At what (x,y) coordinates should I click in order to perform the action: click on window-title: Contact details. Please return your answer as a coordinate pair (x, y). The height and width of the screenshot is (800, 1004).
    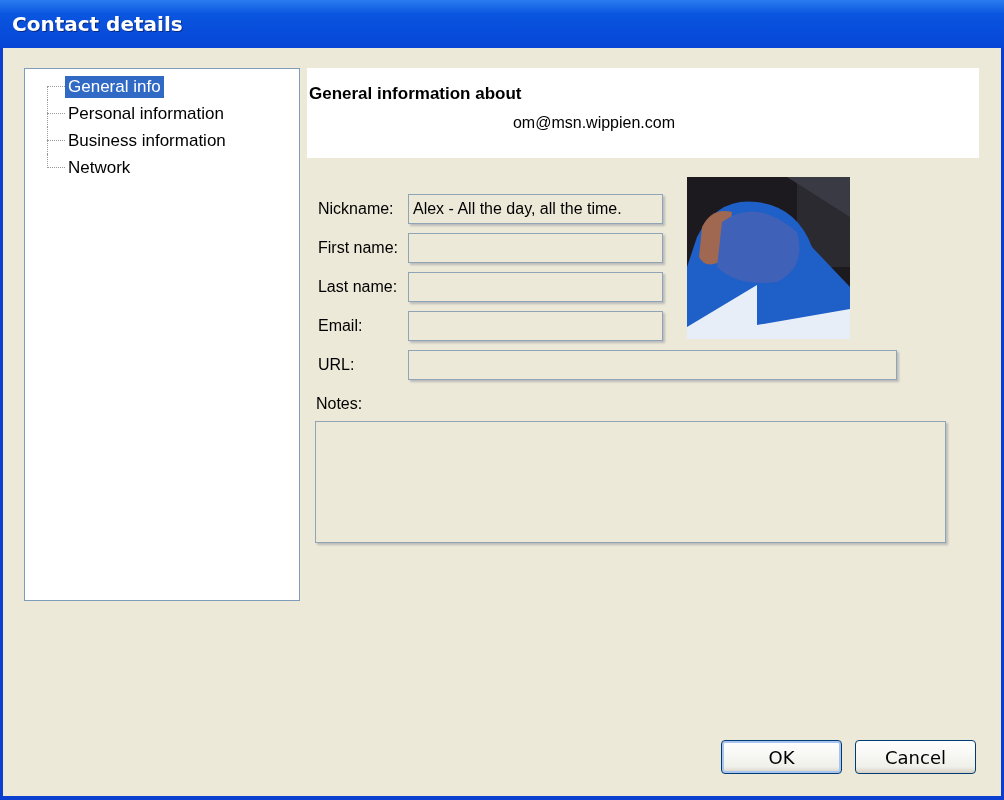
    Looking at the image, I should click on (97, 24).